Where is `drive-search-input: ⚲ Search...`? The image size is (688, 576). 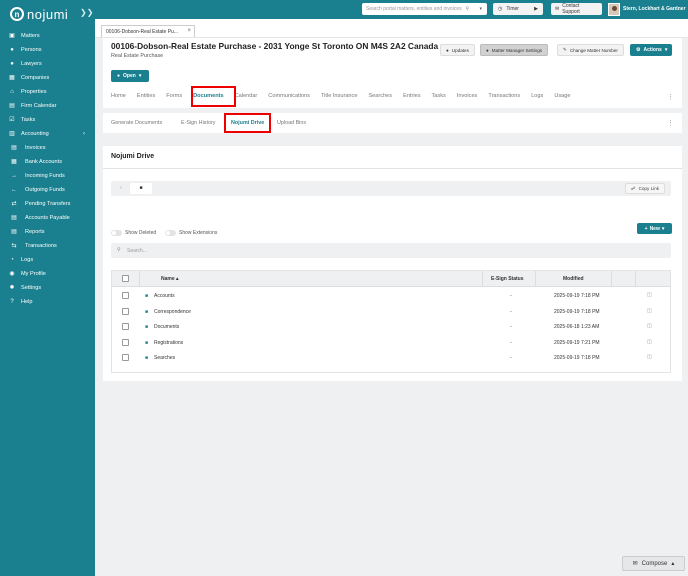 drive-search-input: ⚲ Search... is located at coordinates (391, 250).